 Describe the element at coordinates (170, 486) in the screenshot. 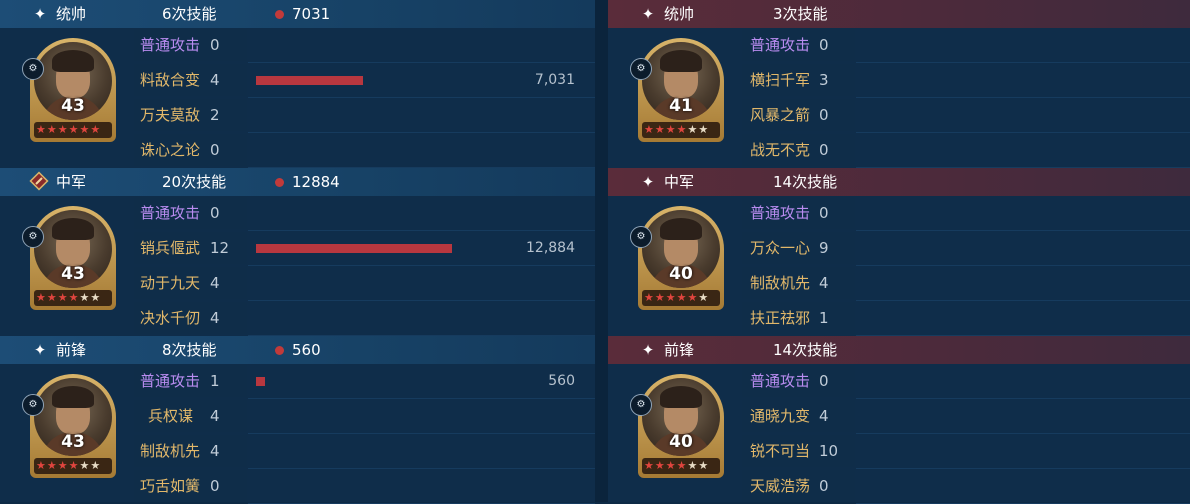

I see `skill-name: 巧舌如簧` at that location.